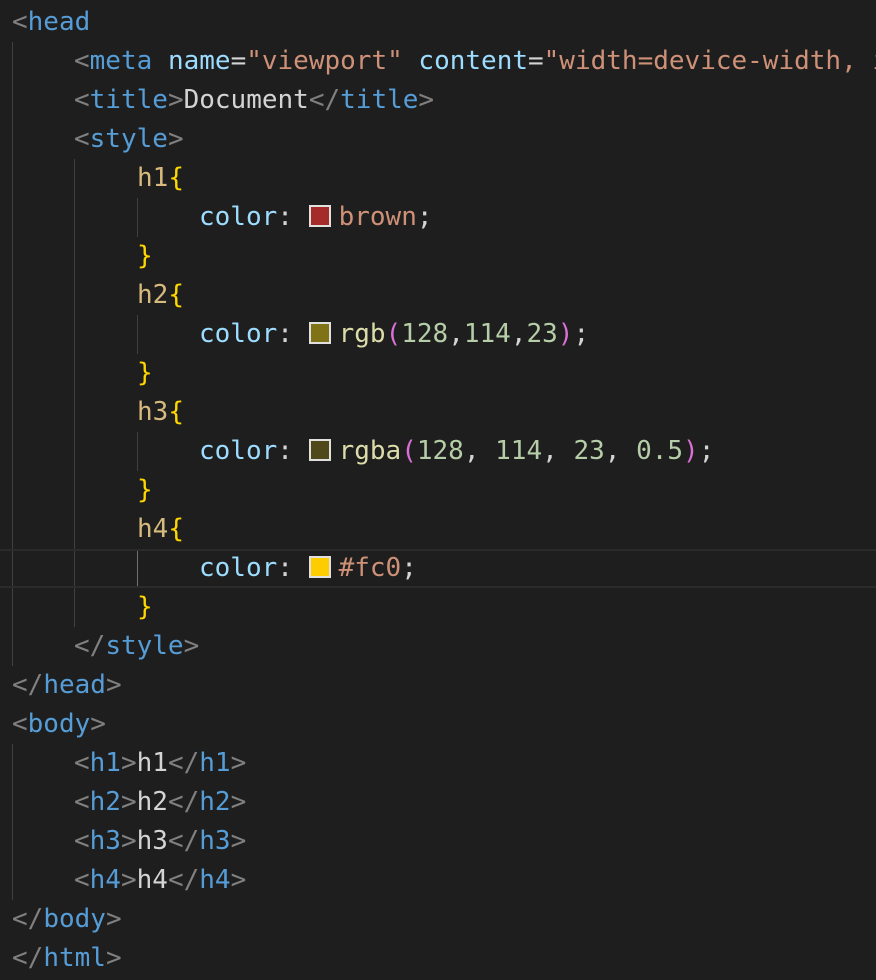 This screenshot has width=876, height=980. I want to click on code-token: title, so click(379, 100).